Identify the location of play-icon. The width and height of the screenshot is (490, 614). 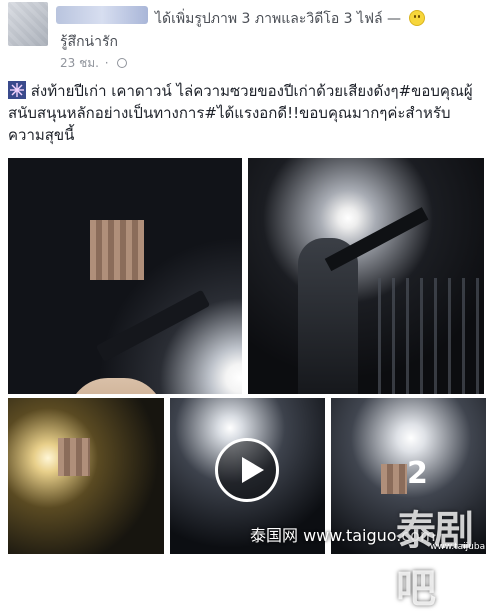
(247, 470).